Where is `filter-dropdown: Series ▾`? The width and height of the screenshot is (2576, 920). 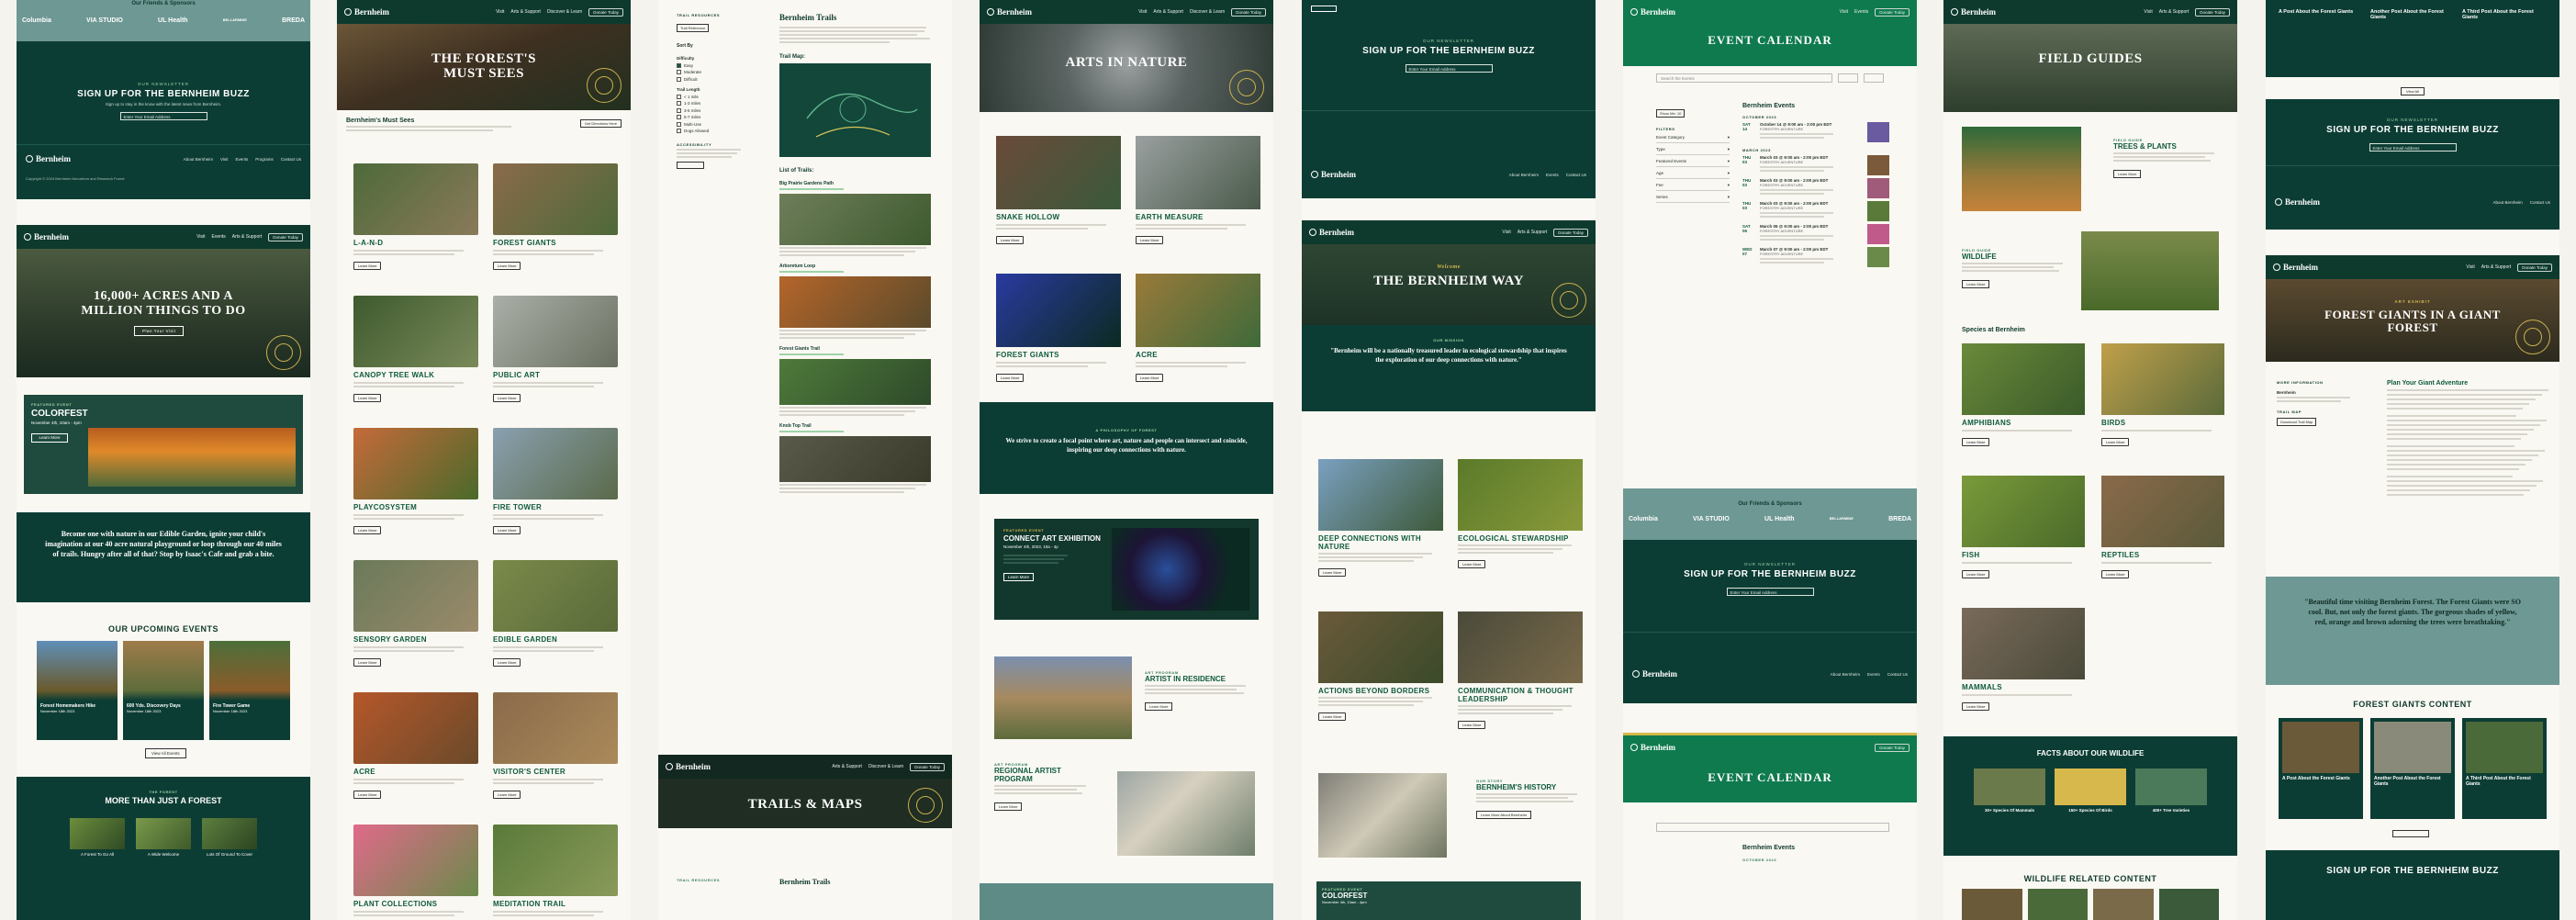
filter-dropdown: Series ▾ is located at coordinates (1693, 198).